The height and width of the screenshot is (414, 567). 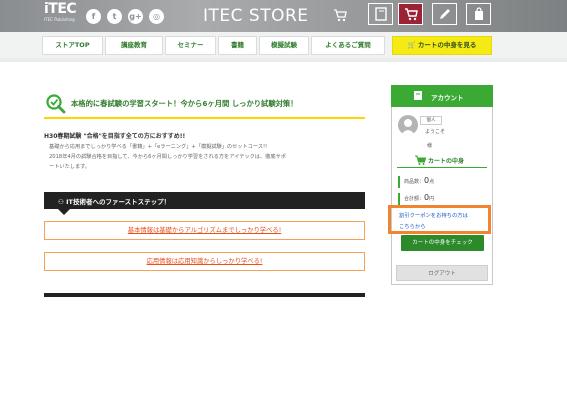 What do you see at coordinates (184, 103) in the screenshot?
I see `promo-title: 本格的に春試験の学習スタート！今から6ヶ月間 しっかり試験対策！` at bounding box center [184, 103].